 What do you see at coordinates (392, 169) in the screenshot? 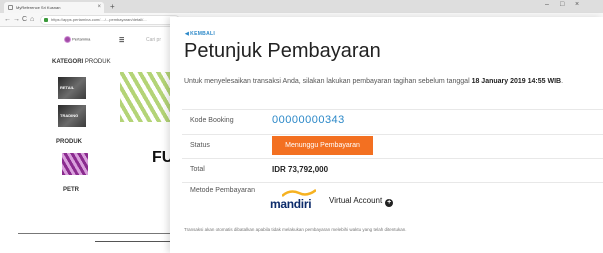
I see `total-row: Total IDR 73,792,000` at bounding box center [392, 169].